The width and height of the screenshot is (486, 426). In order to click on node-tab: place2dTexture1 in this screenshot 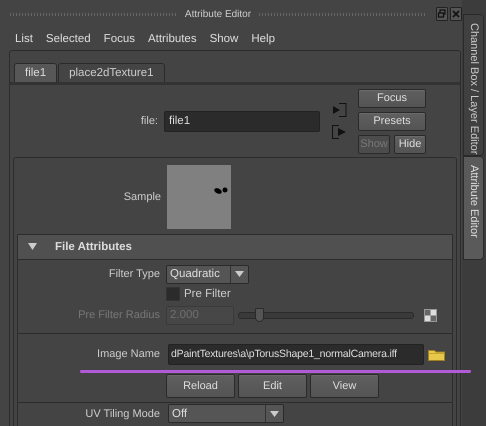, I will do `click(111, 72)`.